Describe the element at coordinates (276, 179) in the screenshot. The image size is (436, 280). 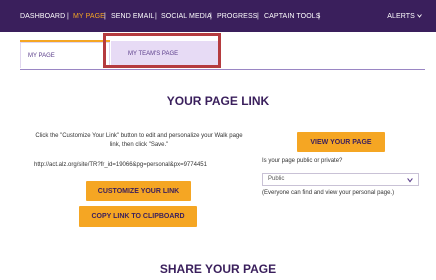
I see `privacy-select-value: Public` at that location.